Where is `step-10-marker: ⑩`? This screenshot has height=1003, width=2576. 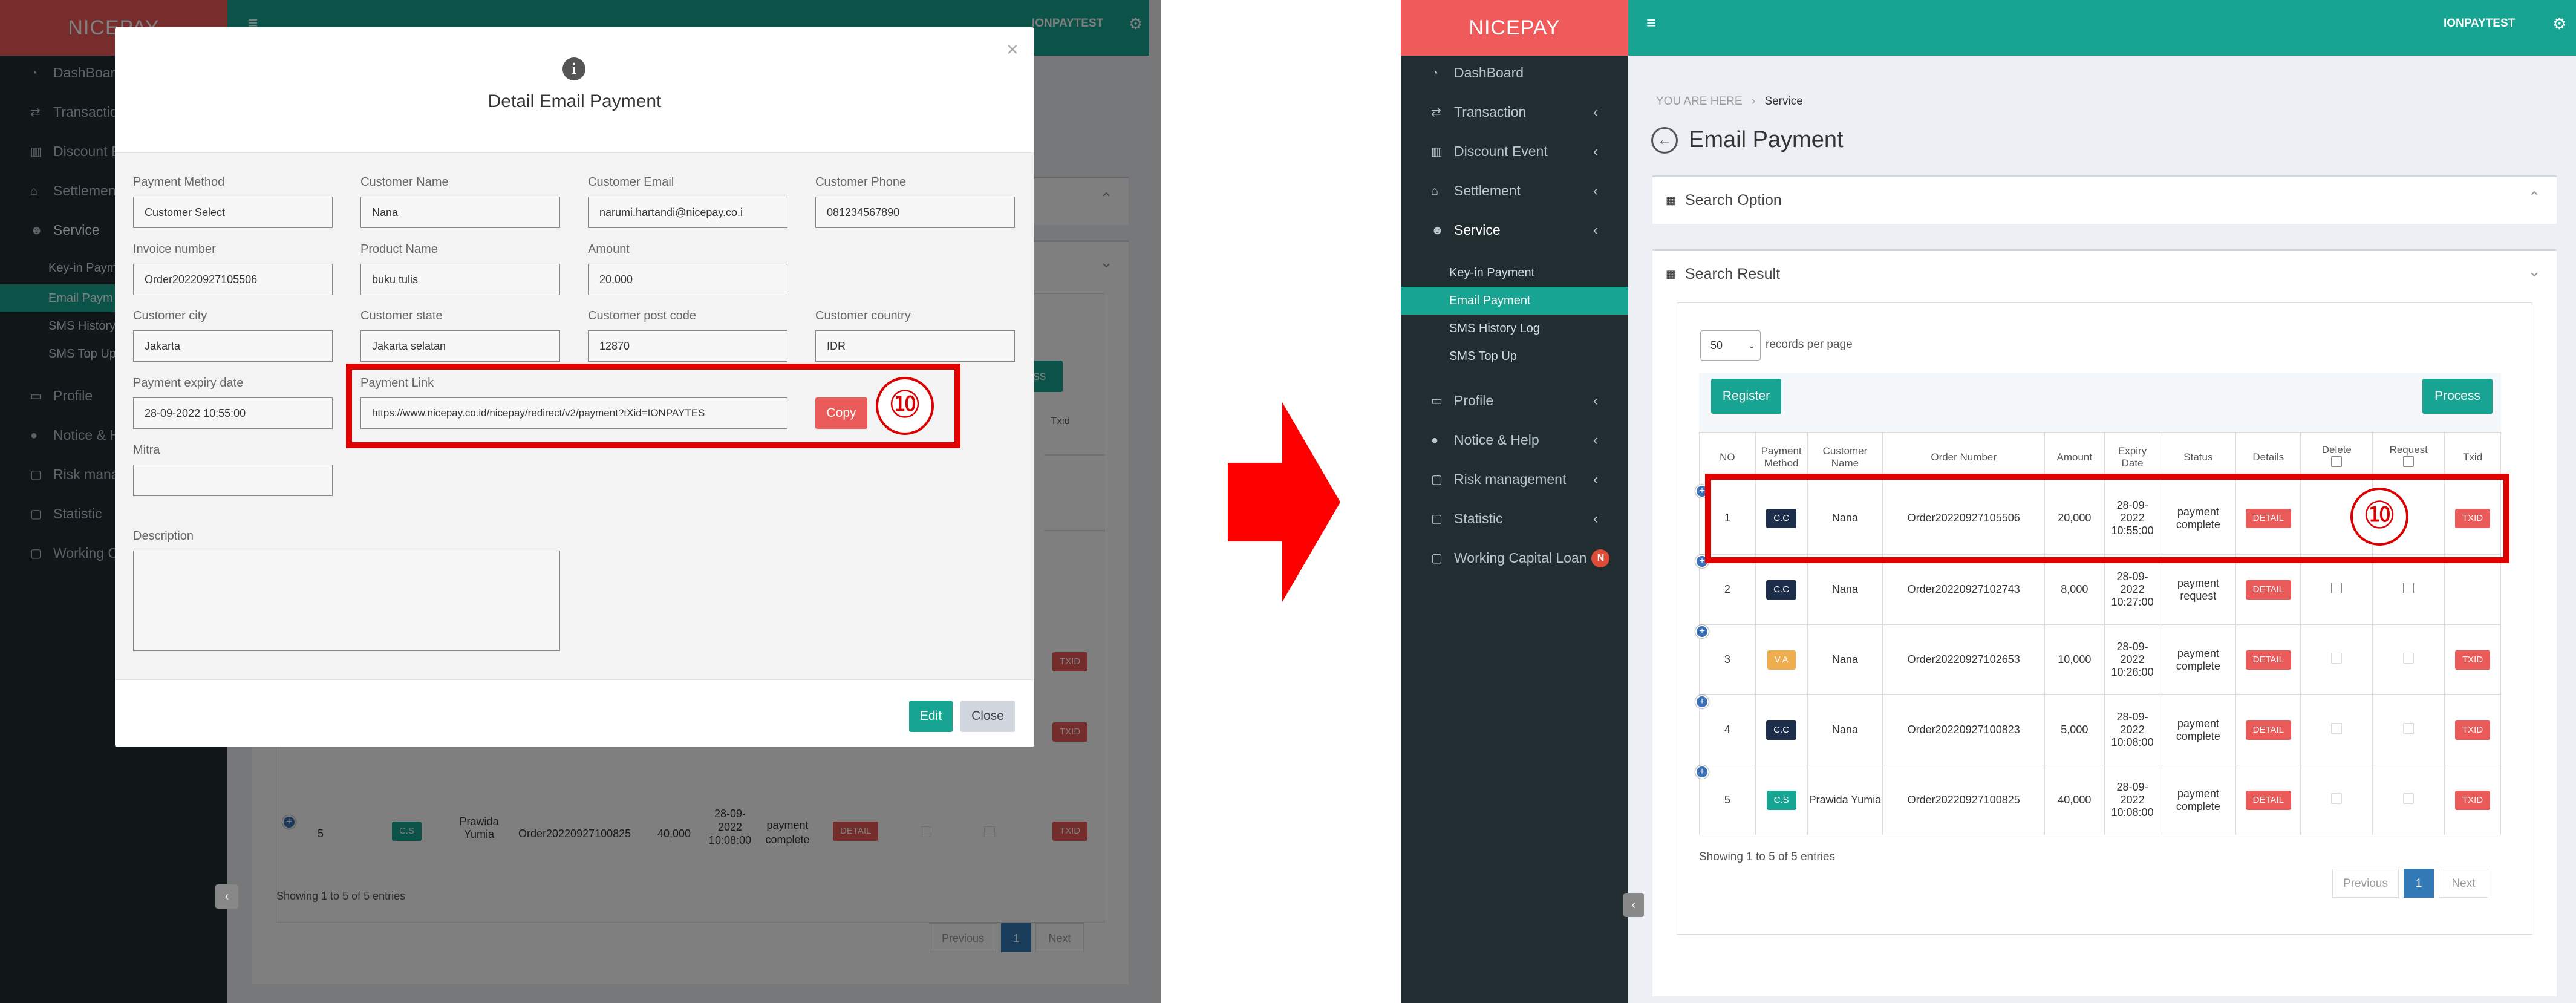 step-10-marker: ⑩ is located at coordinates (905, 406).